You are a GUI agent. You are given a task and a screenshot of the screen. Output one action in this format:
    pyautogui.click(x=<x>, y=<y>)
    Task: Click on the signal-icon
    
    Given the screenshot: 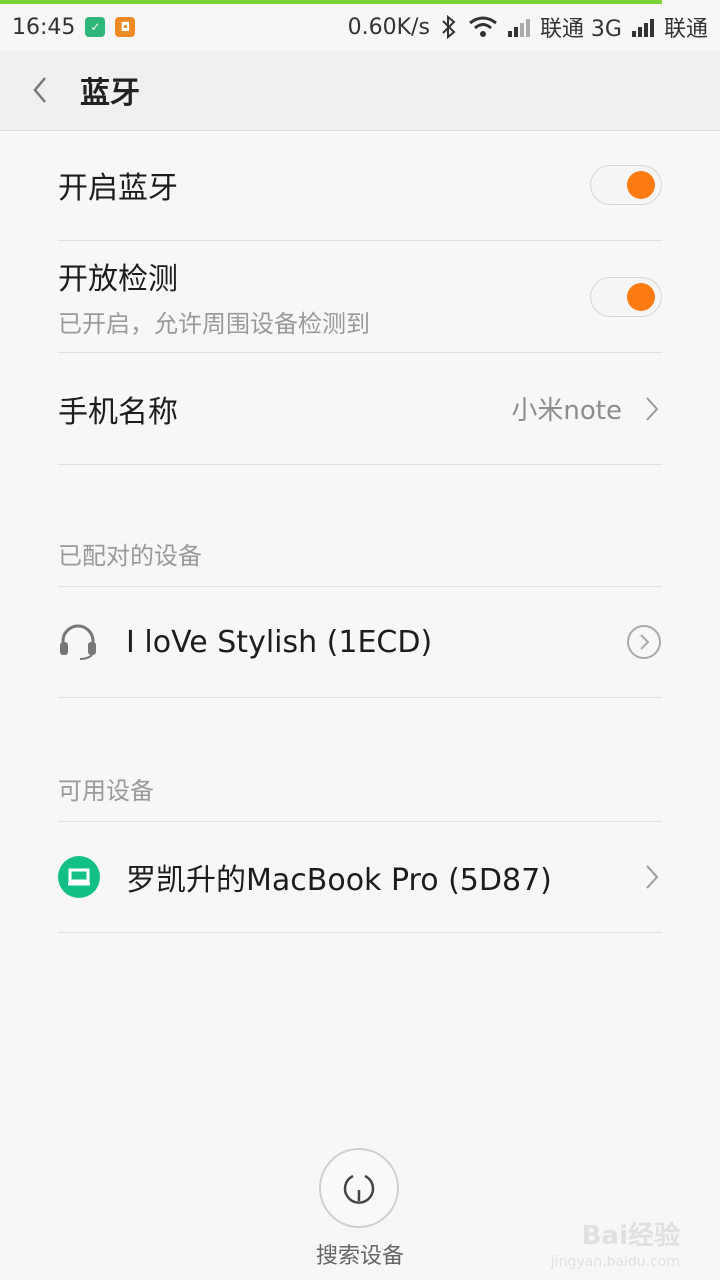 What is the action you would take?
    pyautogui.click(x=518, y=27)
    